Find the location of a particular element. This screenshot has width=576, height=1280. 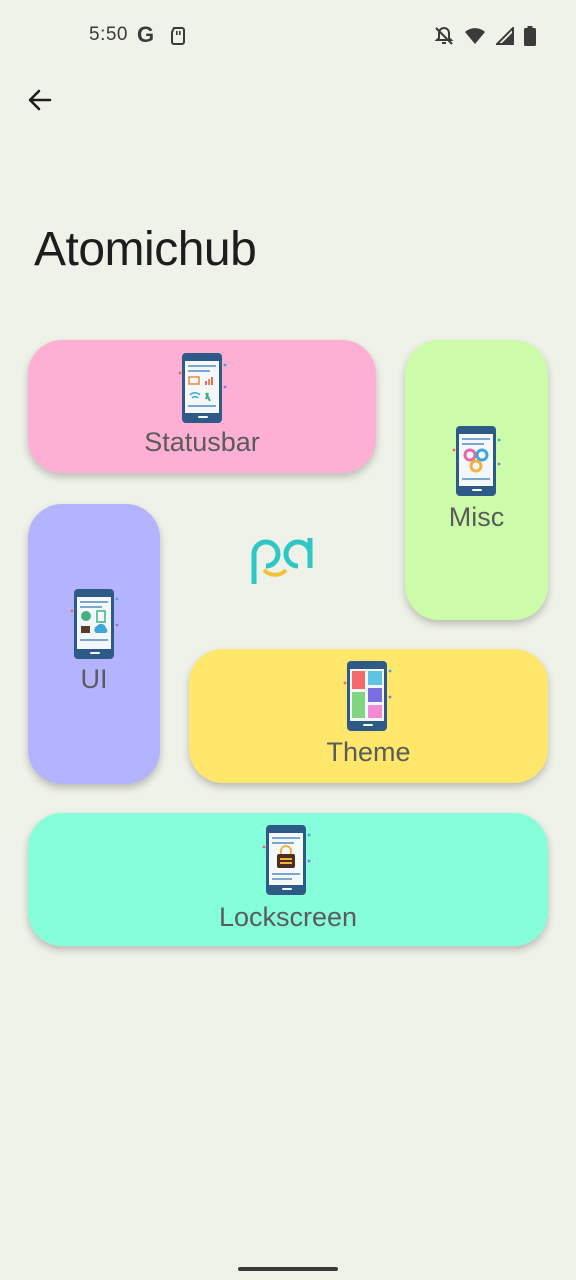

phone-ui-icon is located at coordinates (94, 624).